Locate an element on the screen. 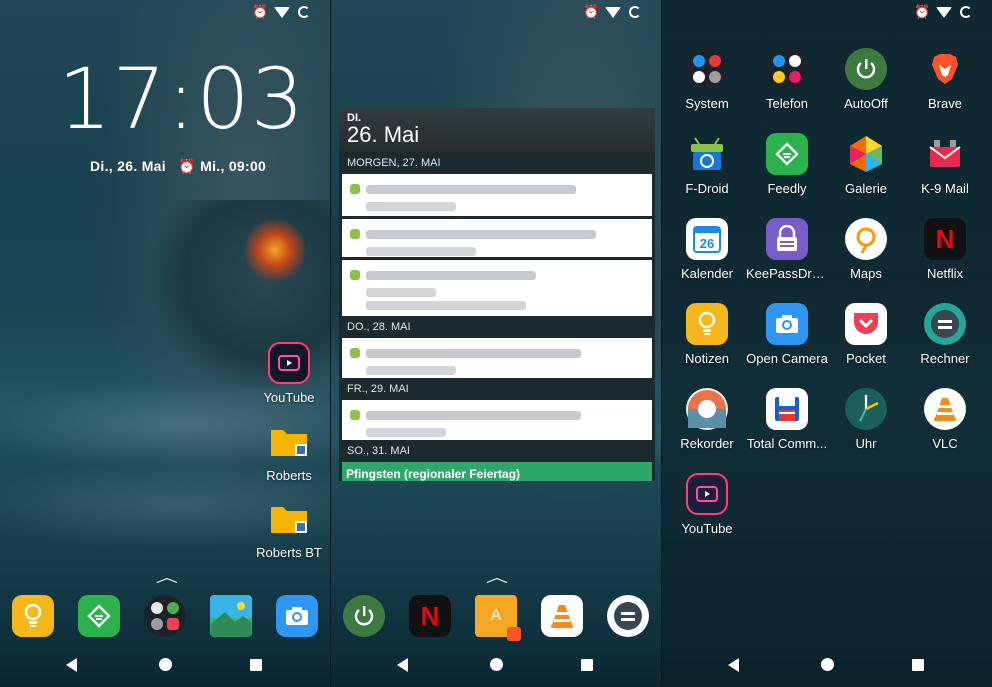  app-label: System is located at coordinates (707, 103).